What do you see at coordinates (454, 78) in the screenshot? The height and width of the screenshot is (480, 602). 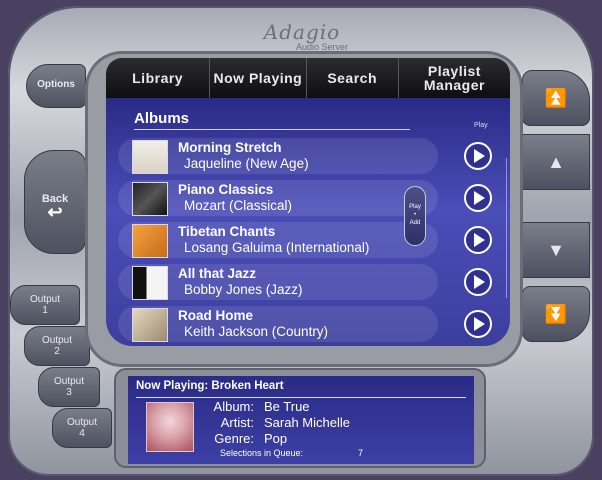 I see `tab-playlist-manager: Playlist Manager` at bounding box center [454, 78].